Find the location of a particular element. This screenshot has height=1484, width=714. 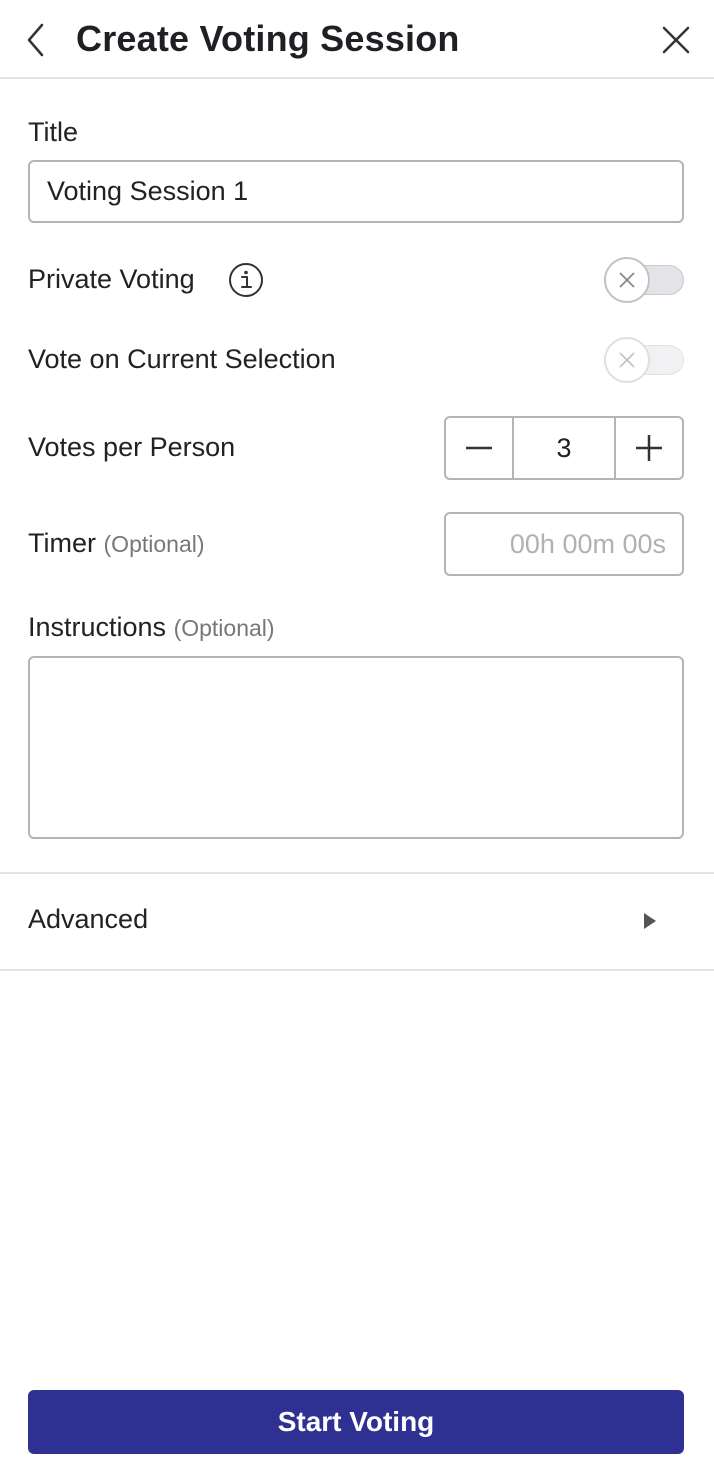

timer-label: Timer (Optional) is located at coordinates (116, 543).